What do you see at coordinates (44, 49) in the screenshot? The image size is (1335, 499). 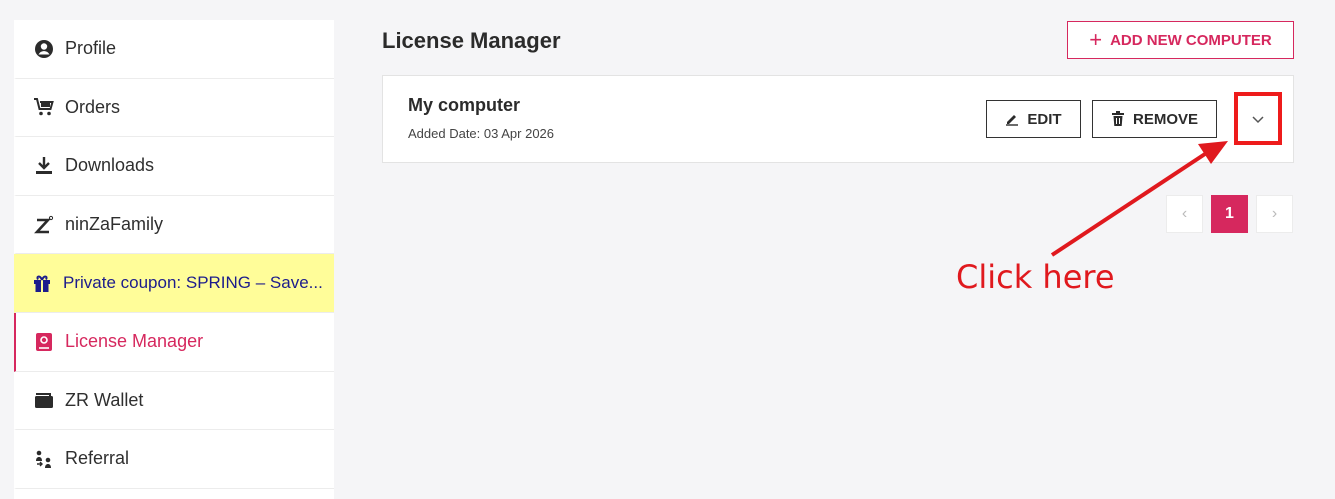 I see `user-circle-icon` at bounding box center [44, 49].